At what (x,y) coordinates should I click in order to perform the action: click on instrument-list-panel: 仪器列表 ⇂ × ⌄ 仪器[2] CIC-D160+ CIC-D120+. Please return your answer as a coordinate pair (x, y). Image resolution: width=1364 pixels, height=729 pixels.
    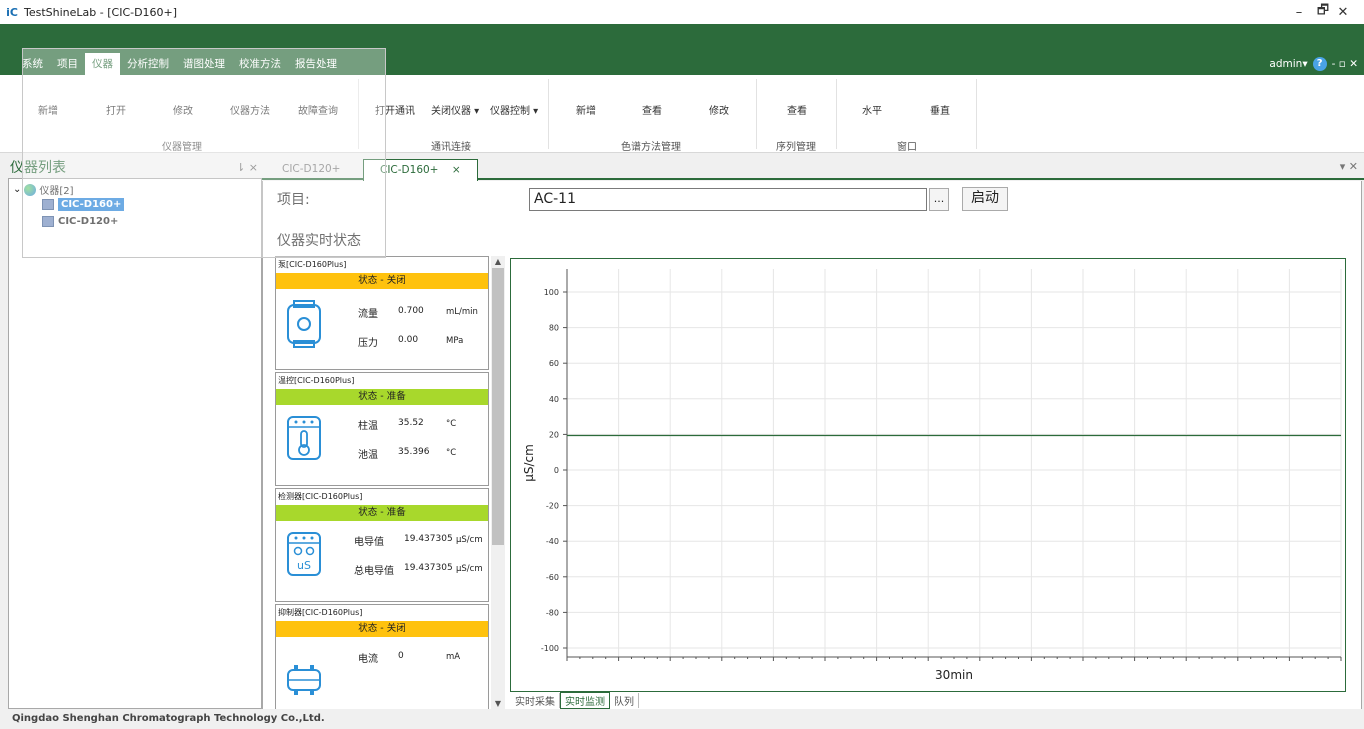
    Looking at the image, I should click on (135, 432).